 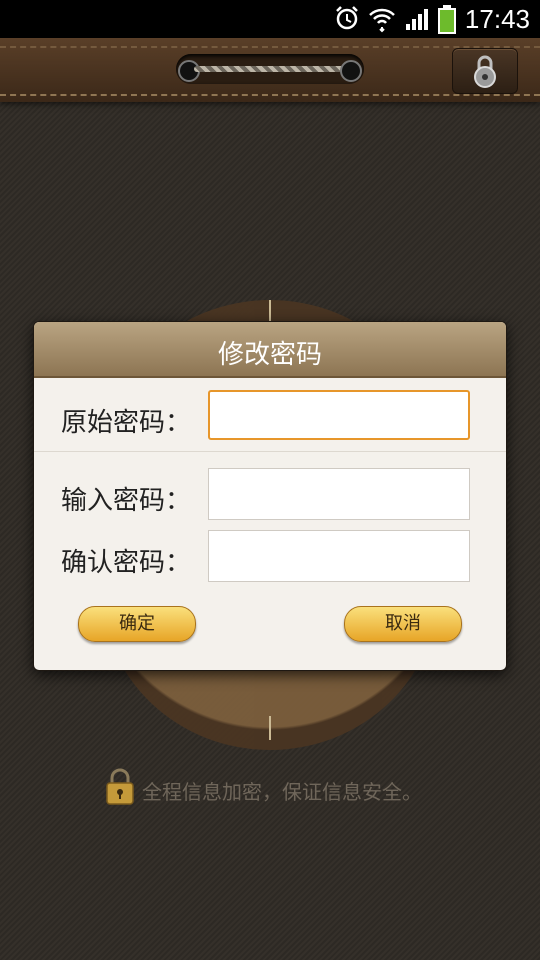 What do you see at coordinates (126, 563) in the screenshot?
I see `confirm-password-label: 确认密码：` at bounding box center [126, 563].